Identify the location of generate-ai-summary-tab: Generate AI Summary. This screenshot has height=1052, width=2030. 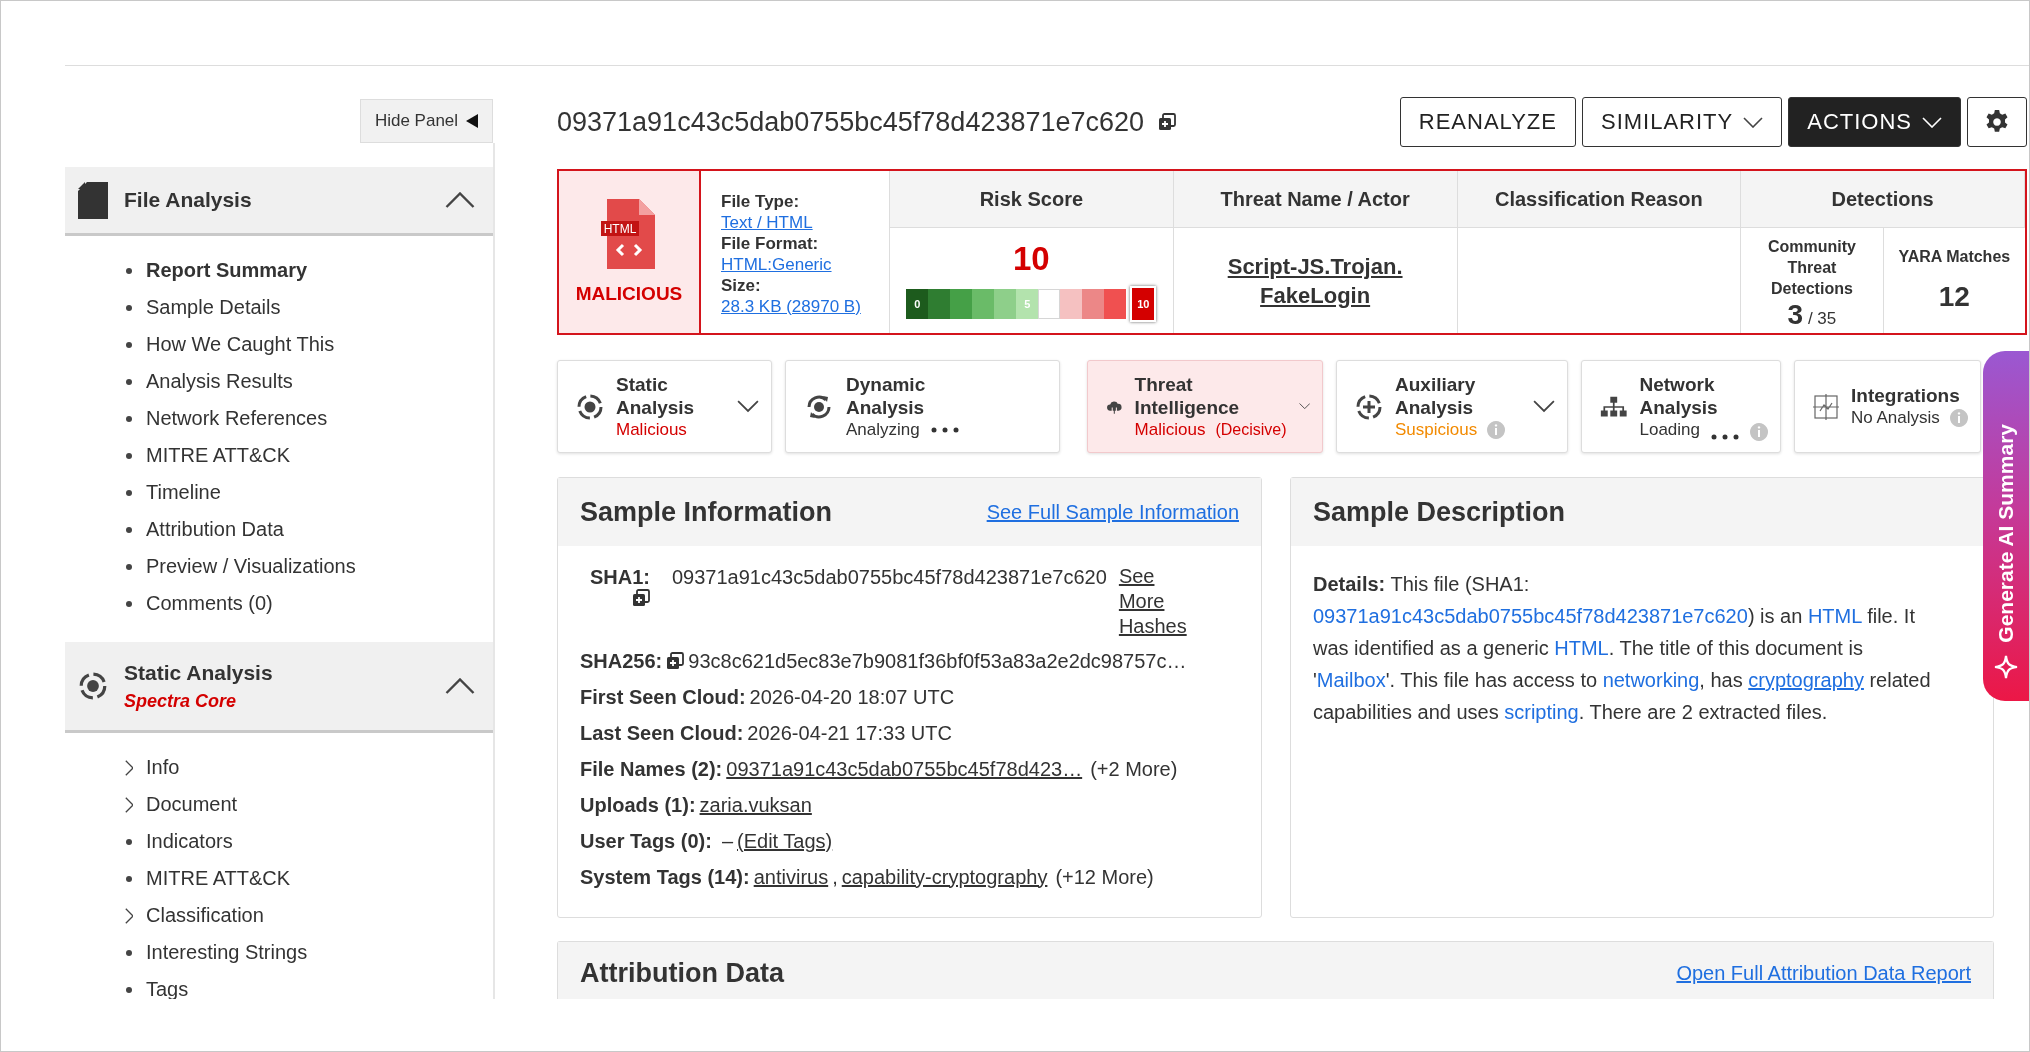
(2006, 526).